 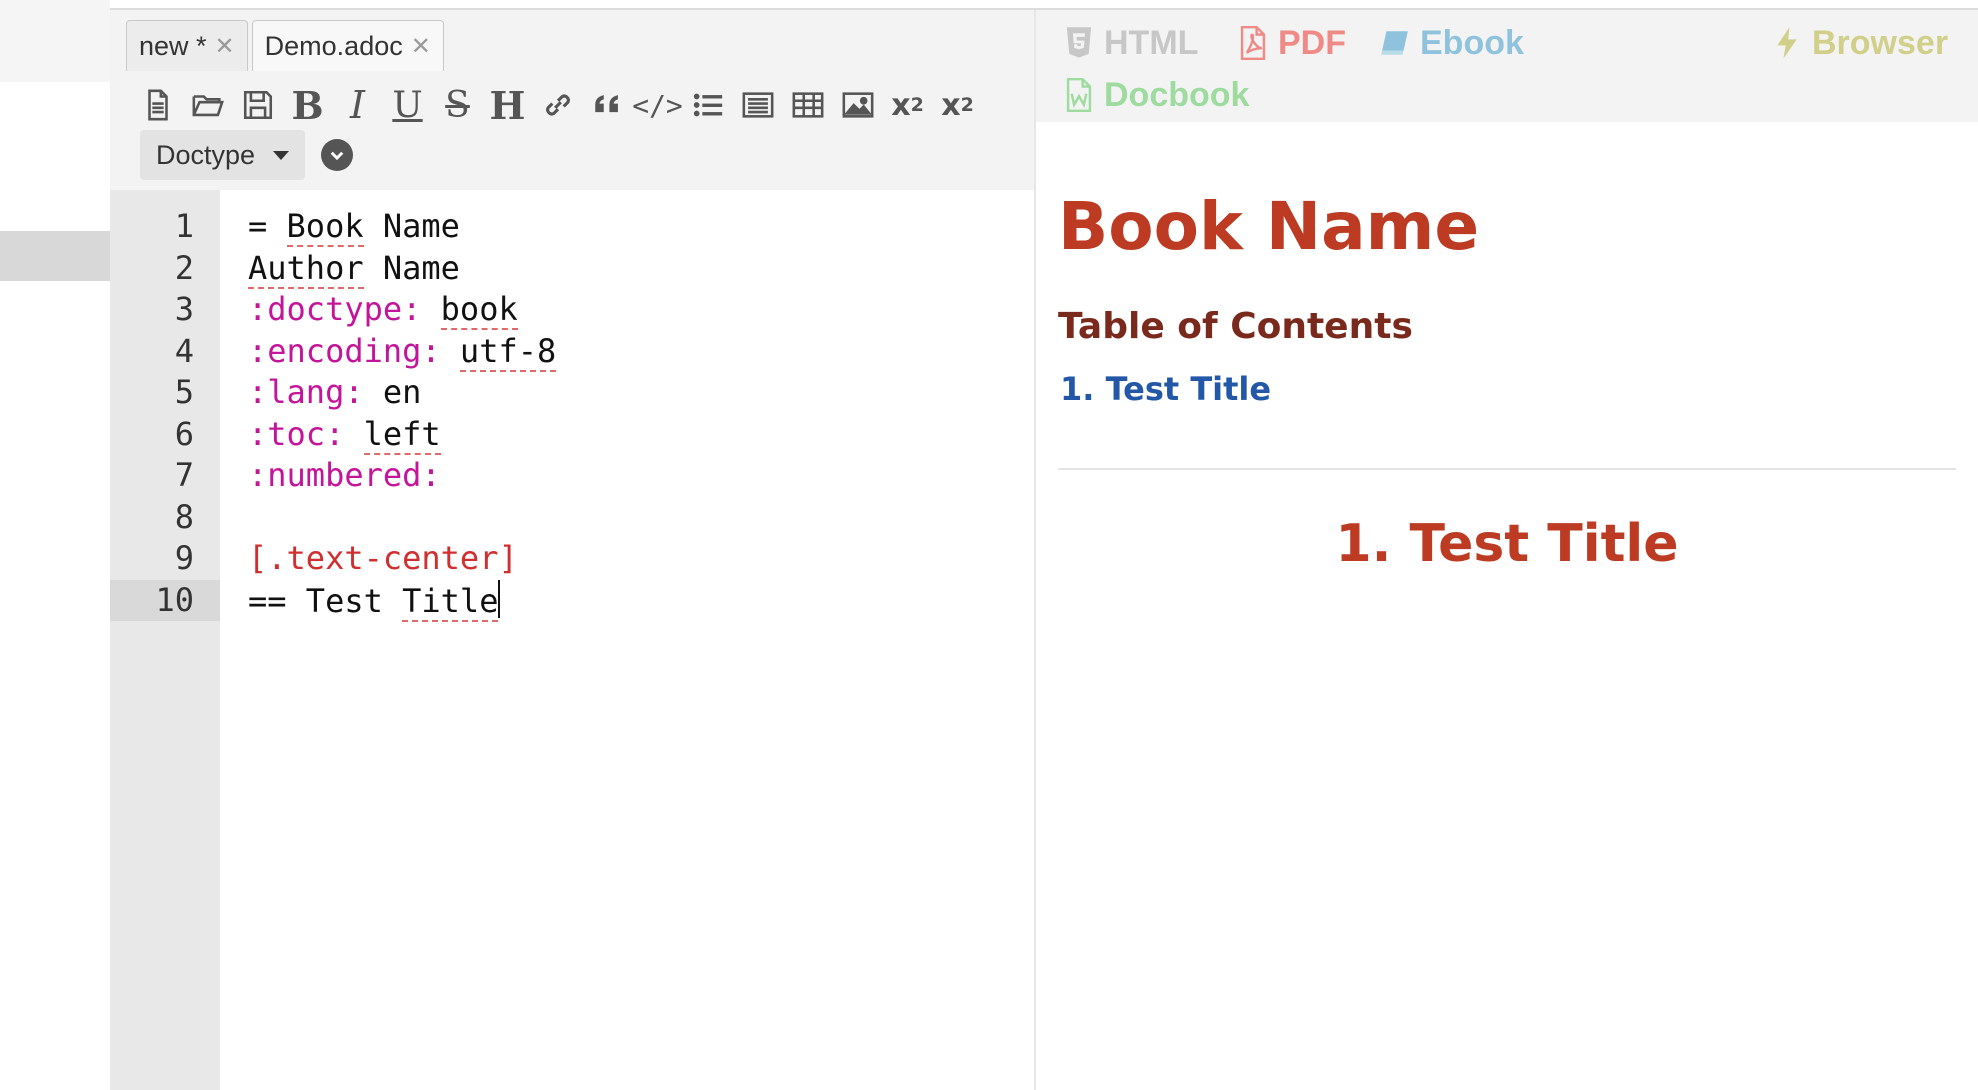 I want to click on save-icon, so click(x=257, y=105).